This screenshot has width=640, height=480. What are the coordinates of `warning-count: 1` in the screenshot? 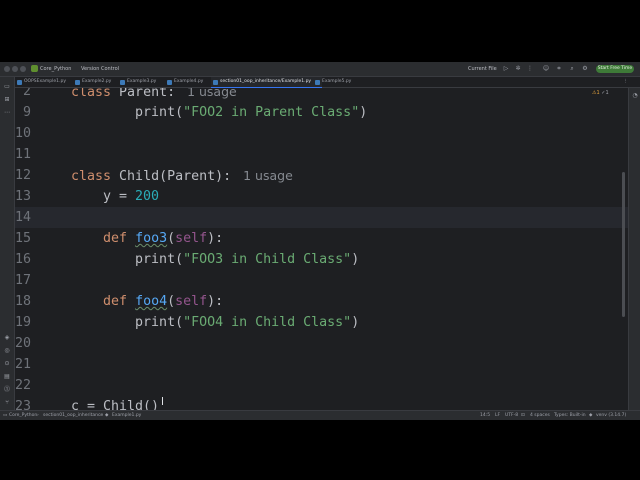 It's located at (598, 93).